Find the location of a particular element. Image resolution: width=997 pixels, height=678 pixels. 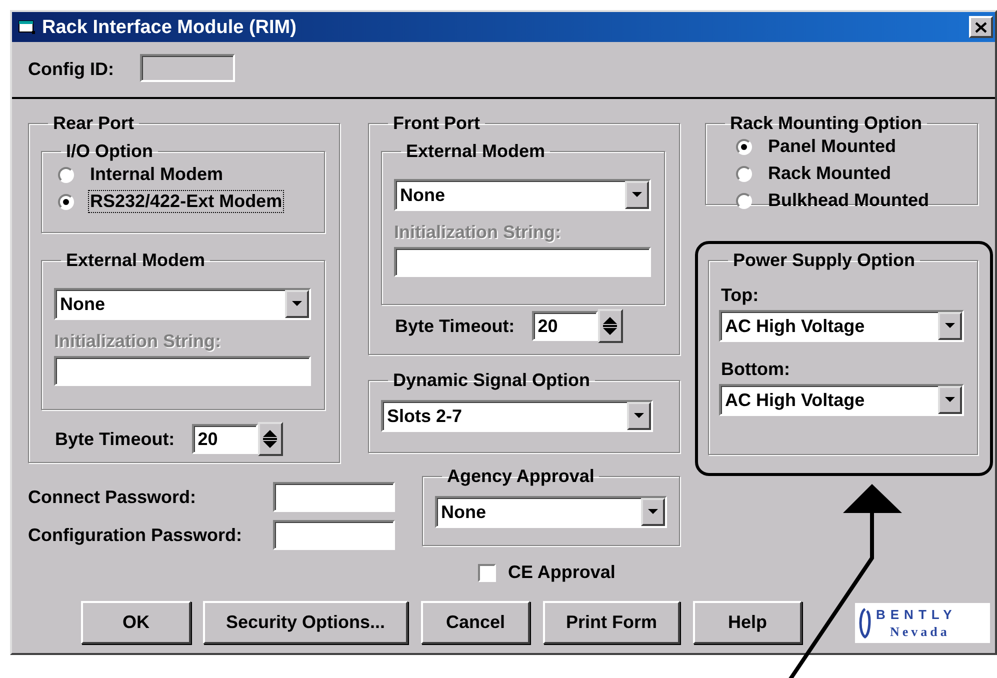

logo-arc-icon is located at coordinates (865, 622).